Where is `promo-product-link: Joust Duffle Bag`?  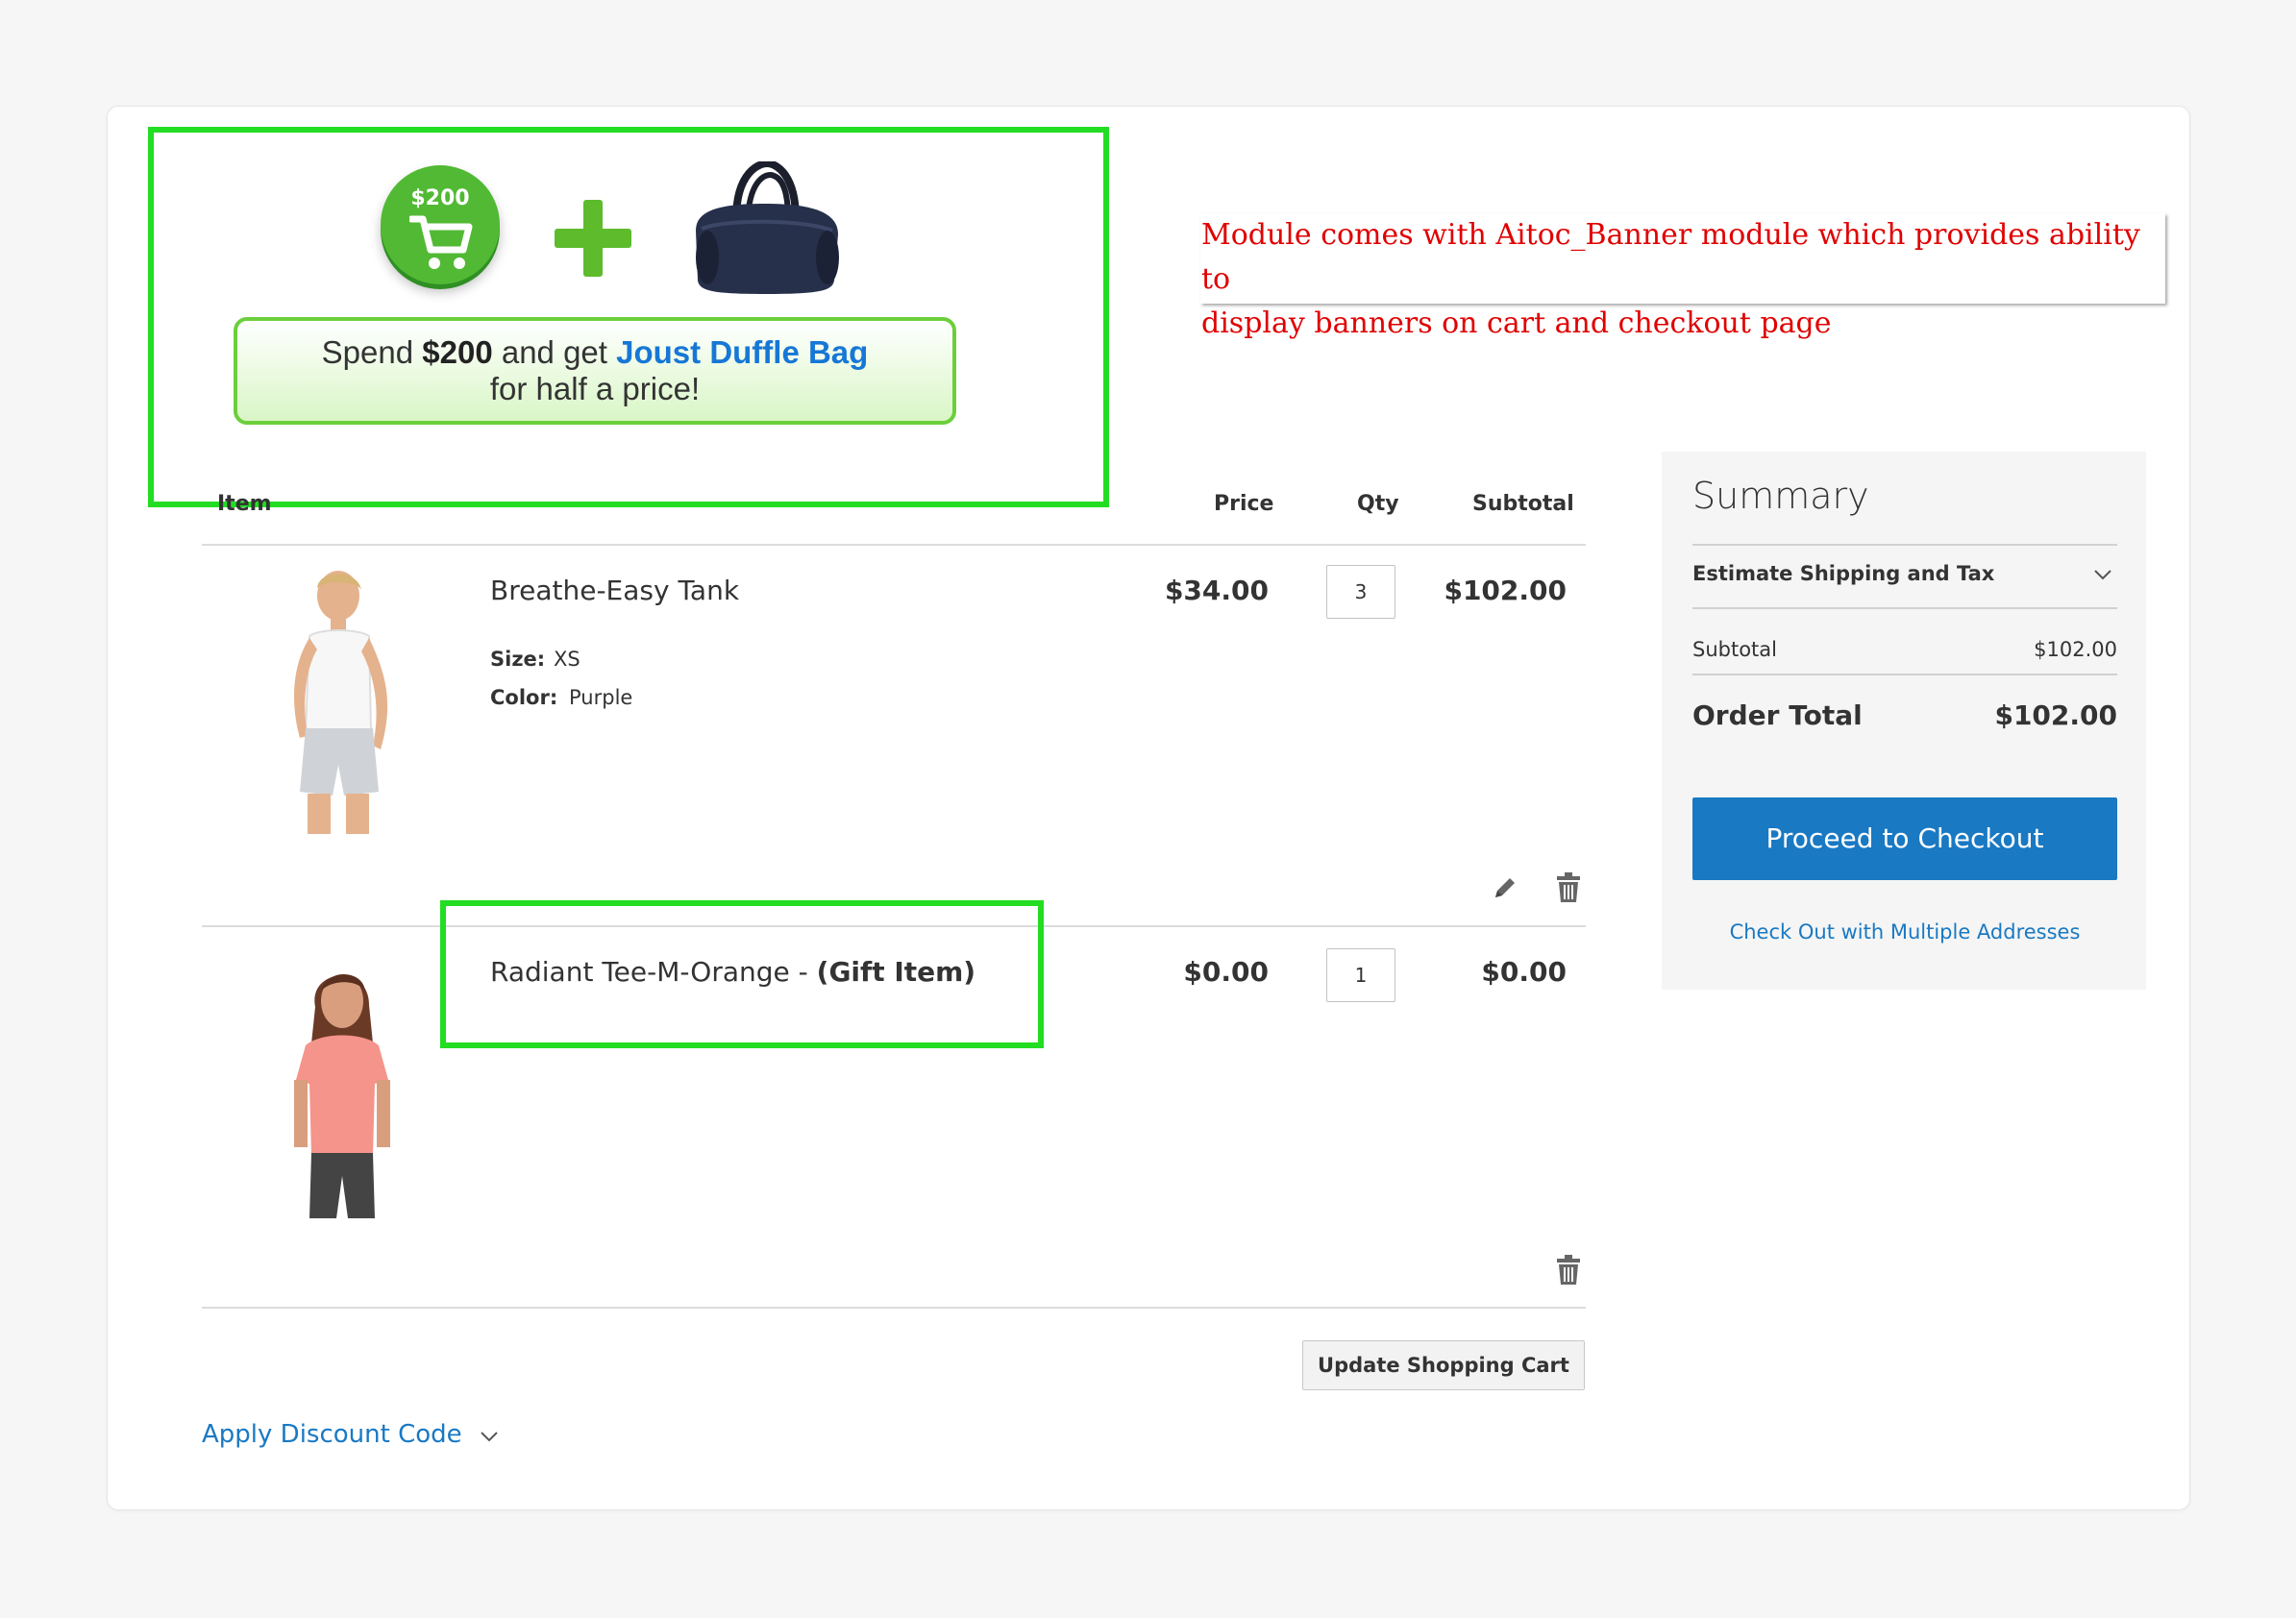 promo-product-link: Joust Duffle Bag is located at coordinates (742, 352).